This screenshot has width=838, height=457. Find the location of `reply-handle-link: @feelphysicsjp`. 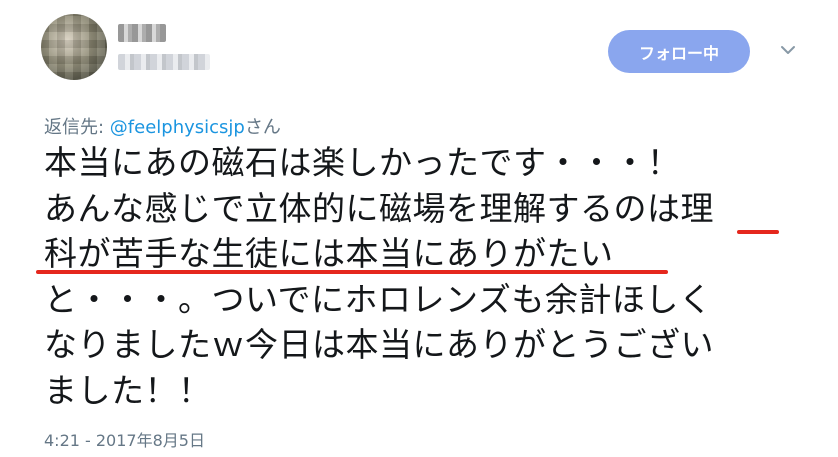

reply-handle-link: @feelphysicsjp is located at coordinates (177, 127).